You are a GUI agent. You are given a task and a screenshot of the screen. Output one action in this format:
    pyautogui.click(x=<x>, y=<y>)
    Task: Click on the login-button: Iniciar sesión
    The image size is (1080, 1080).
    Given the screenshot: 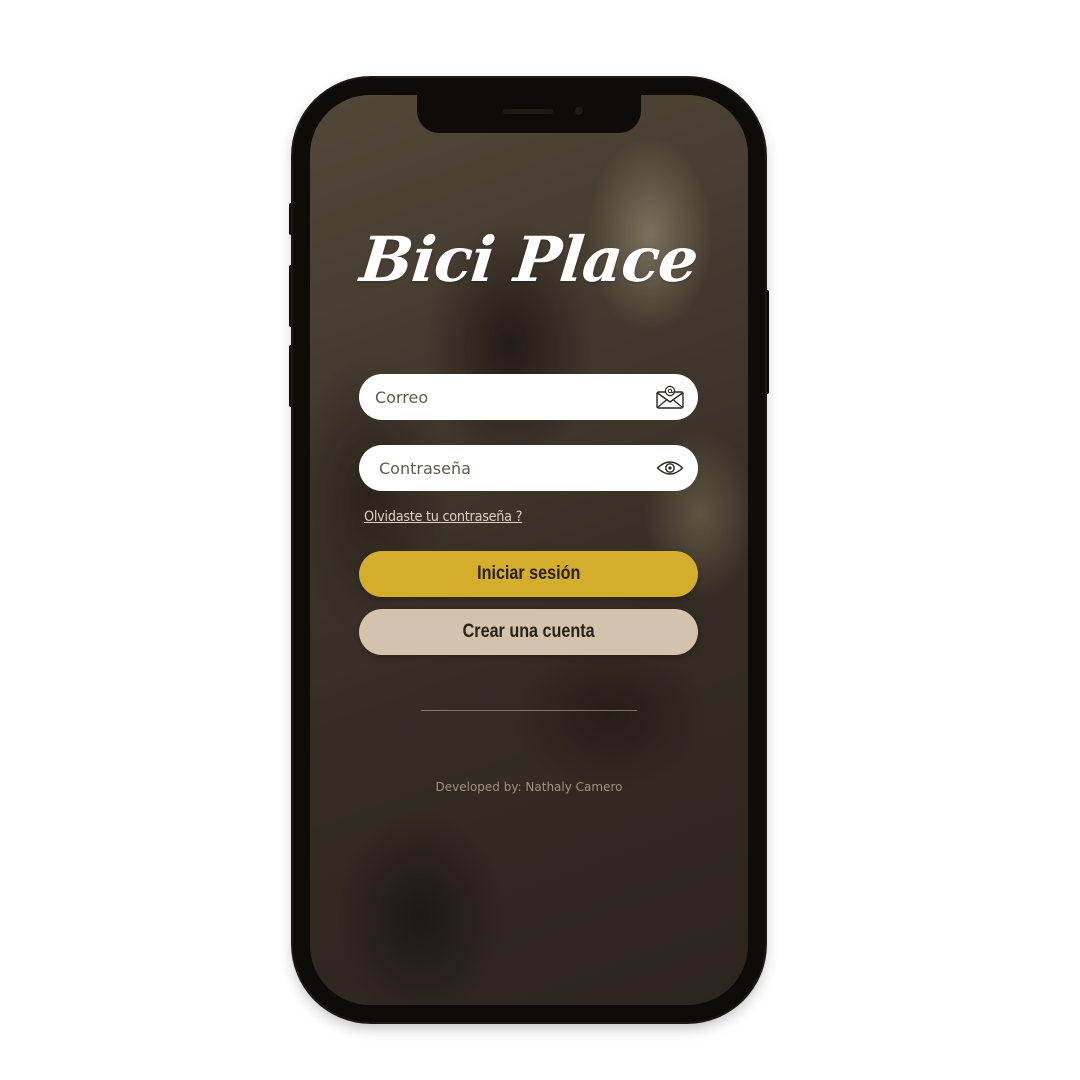 What is the action you would take?
    pyautogui.click(x=528, y=574)
    